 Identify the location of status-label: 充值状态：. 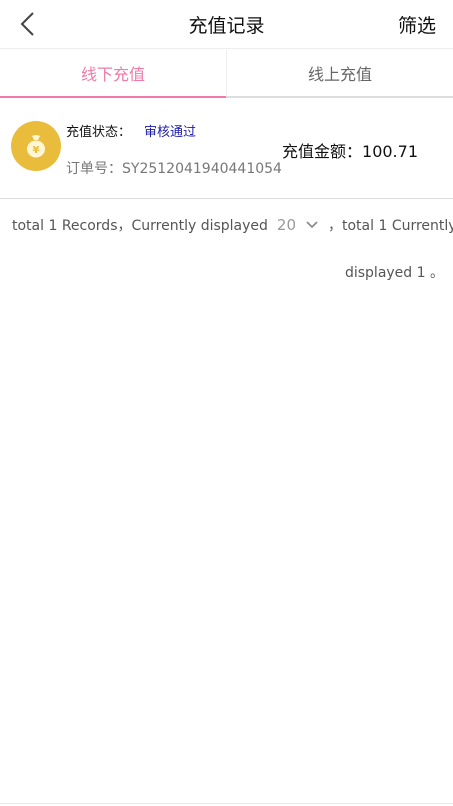
(99, 132).